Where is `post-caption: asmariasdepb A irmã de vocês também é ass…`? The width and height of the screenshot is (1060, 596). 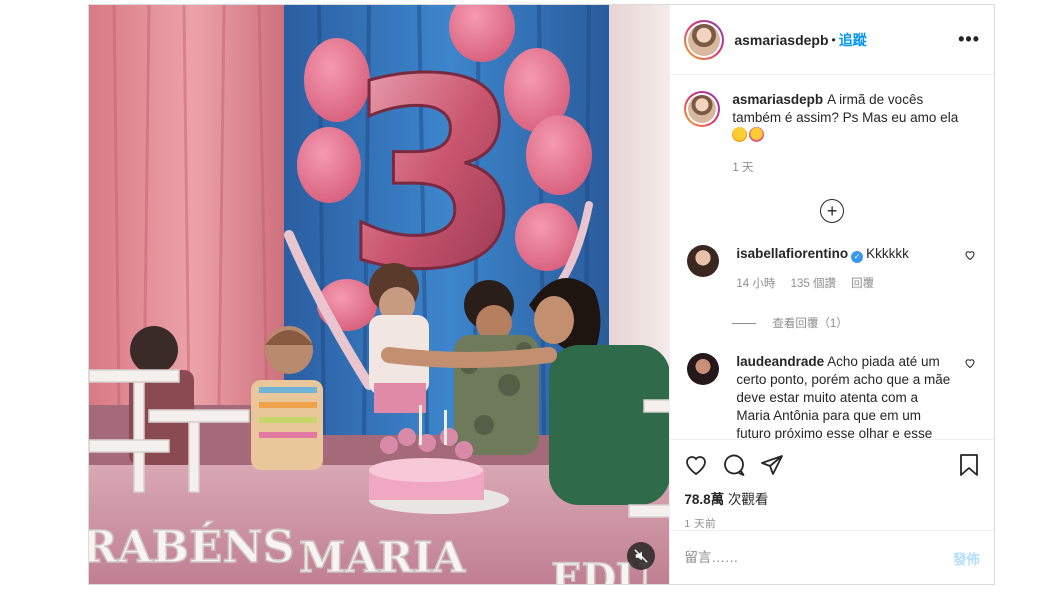 post-caption: asmariasdepb A irmã de vocês também é ass… is located at coordinates (832, 134).